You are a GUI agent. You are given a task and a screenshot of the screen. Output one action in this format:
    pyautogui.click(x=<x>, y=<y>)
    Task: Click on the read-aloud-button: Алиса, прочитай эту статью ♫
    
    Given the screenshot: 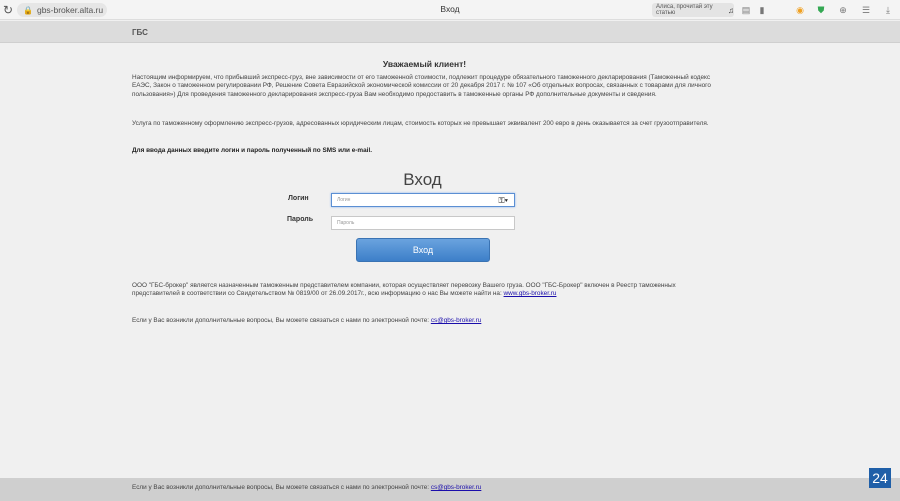 What is the action you would take?
    pyautogui.click(x=693, y=10)
    